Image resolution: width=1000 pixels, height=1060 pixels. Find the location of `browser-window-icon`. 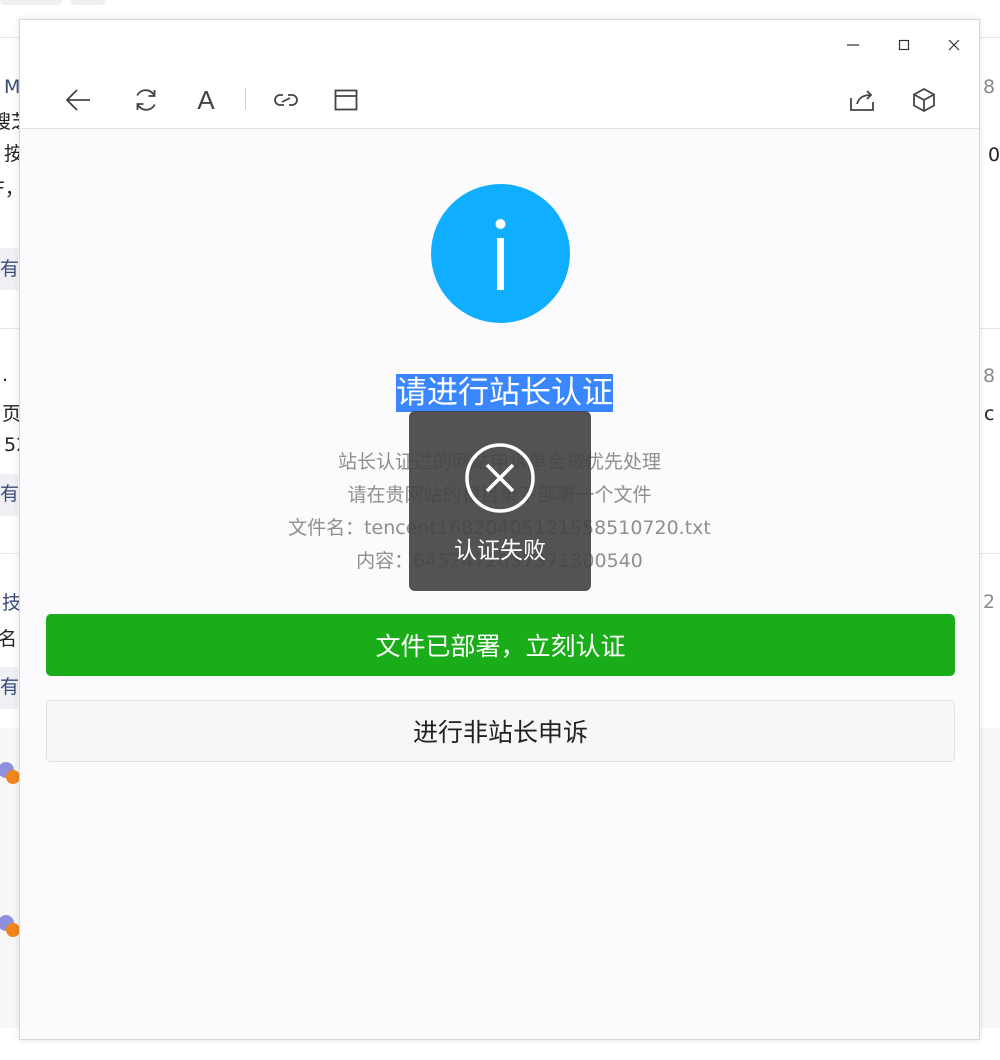

browser-window-icon is located at coordinates (346, 100).